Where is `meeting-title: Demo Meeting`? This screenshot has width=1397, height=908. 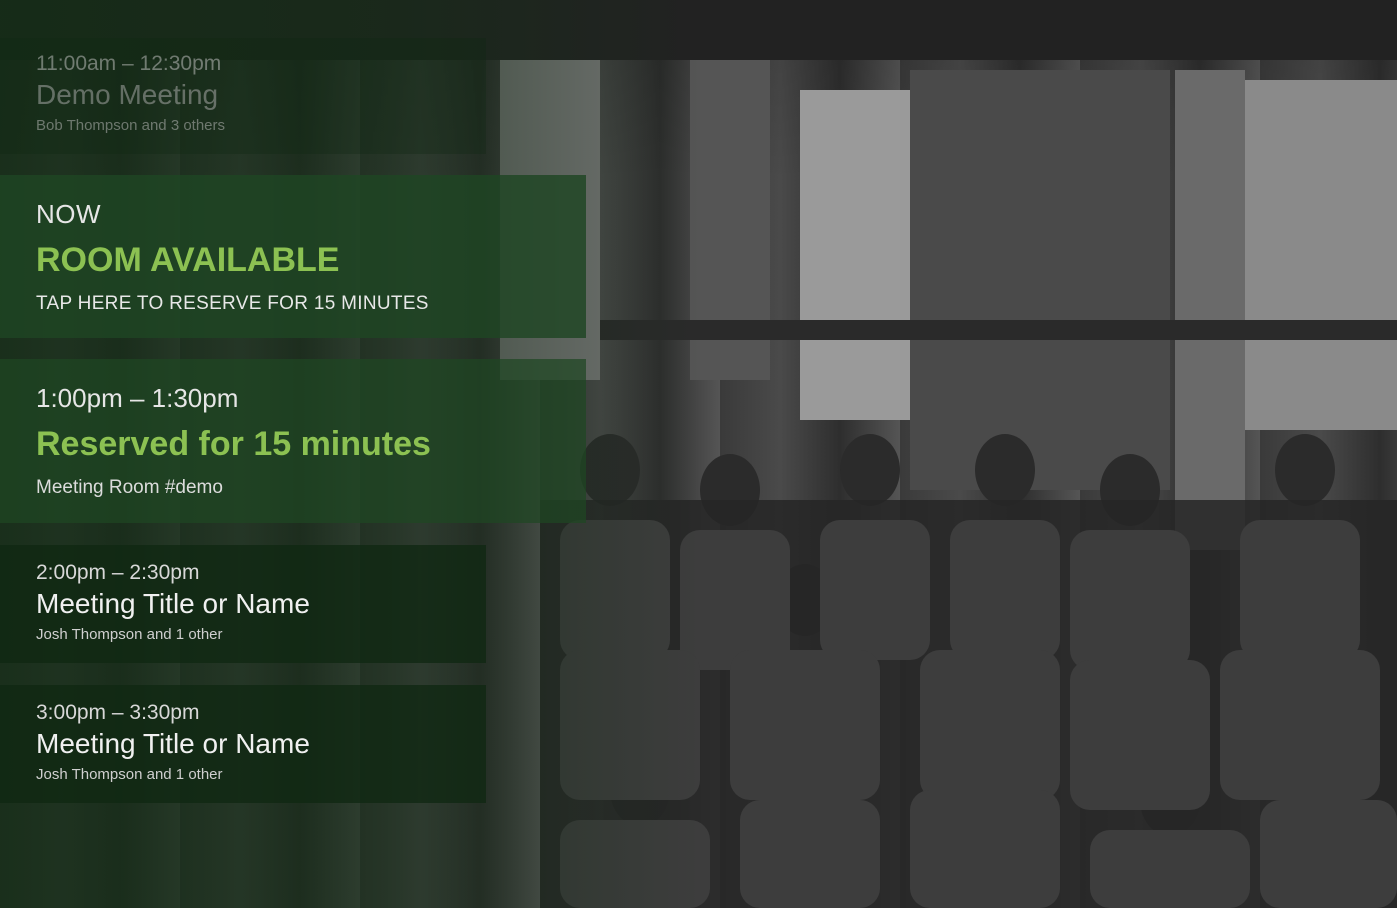
meeting-title: Demo Meeting is located at coordinates (127, 94).